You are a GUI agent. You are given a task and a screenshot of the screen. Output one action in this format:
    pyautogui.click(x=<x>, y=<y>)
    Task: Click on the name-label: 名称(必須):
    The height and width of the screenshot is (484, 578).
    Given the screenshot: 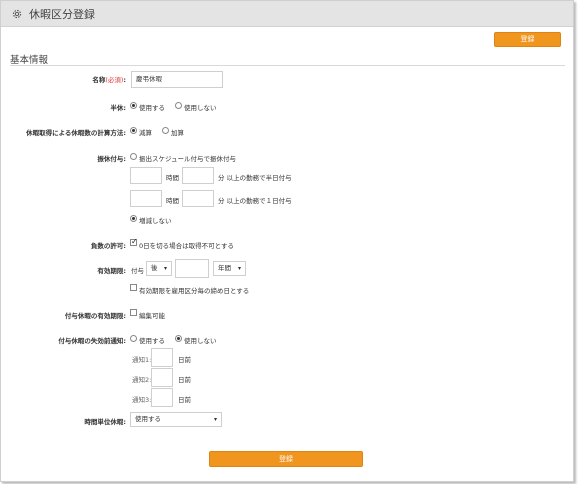 What is the action you would take?
    pyautogui.click(x=109, y=80)
    